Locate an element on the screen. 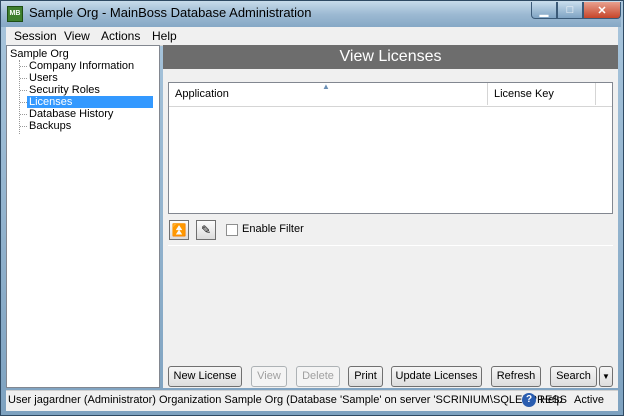 This screenshot has width=624, height=416. tree-root: Sample Org is located at coordinates (39, 54).